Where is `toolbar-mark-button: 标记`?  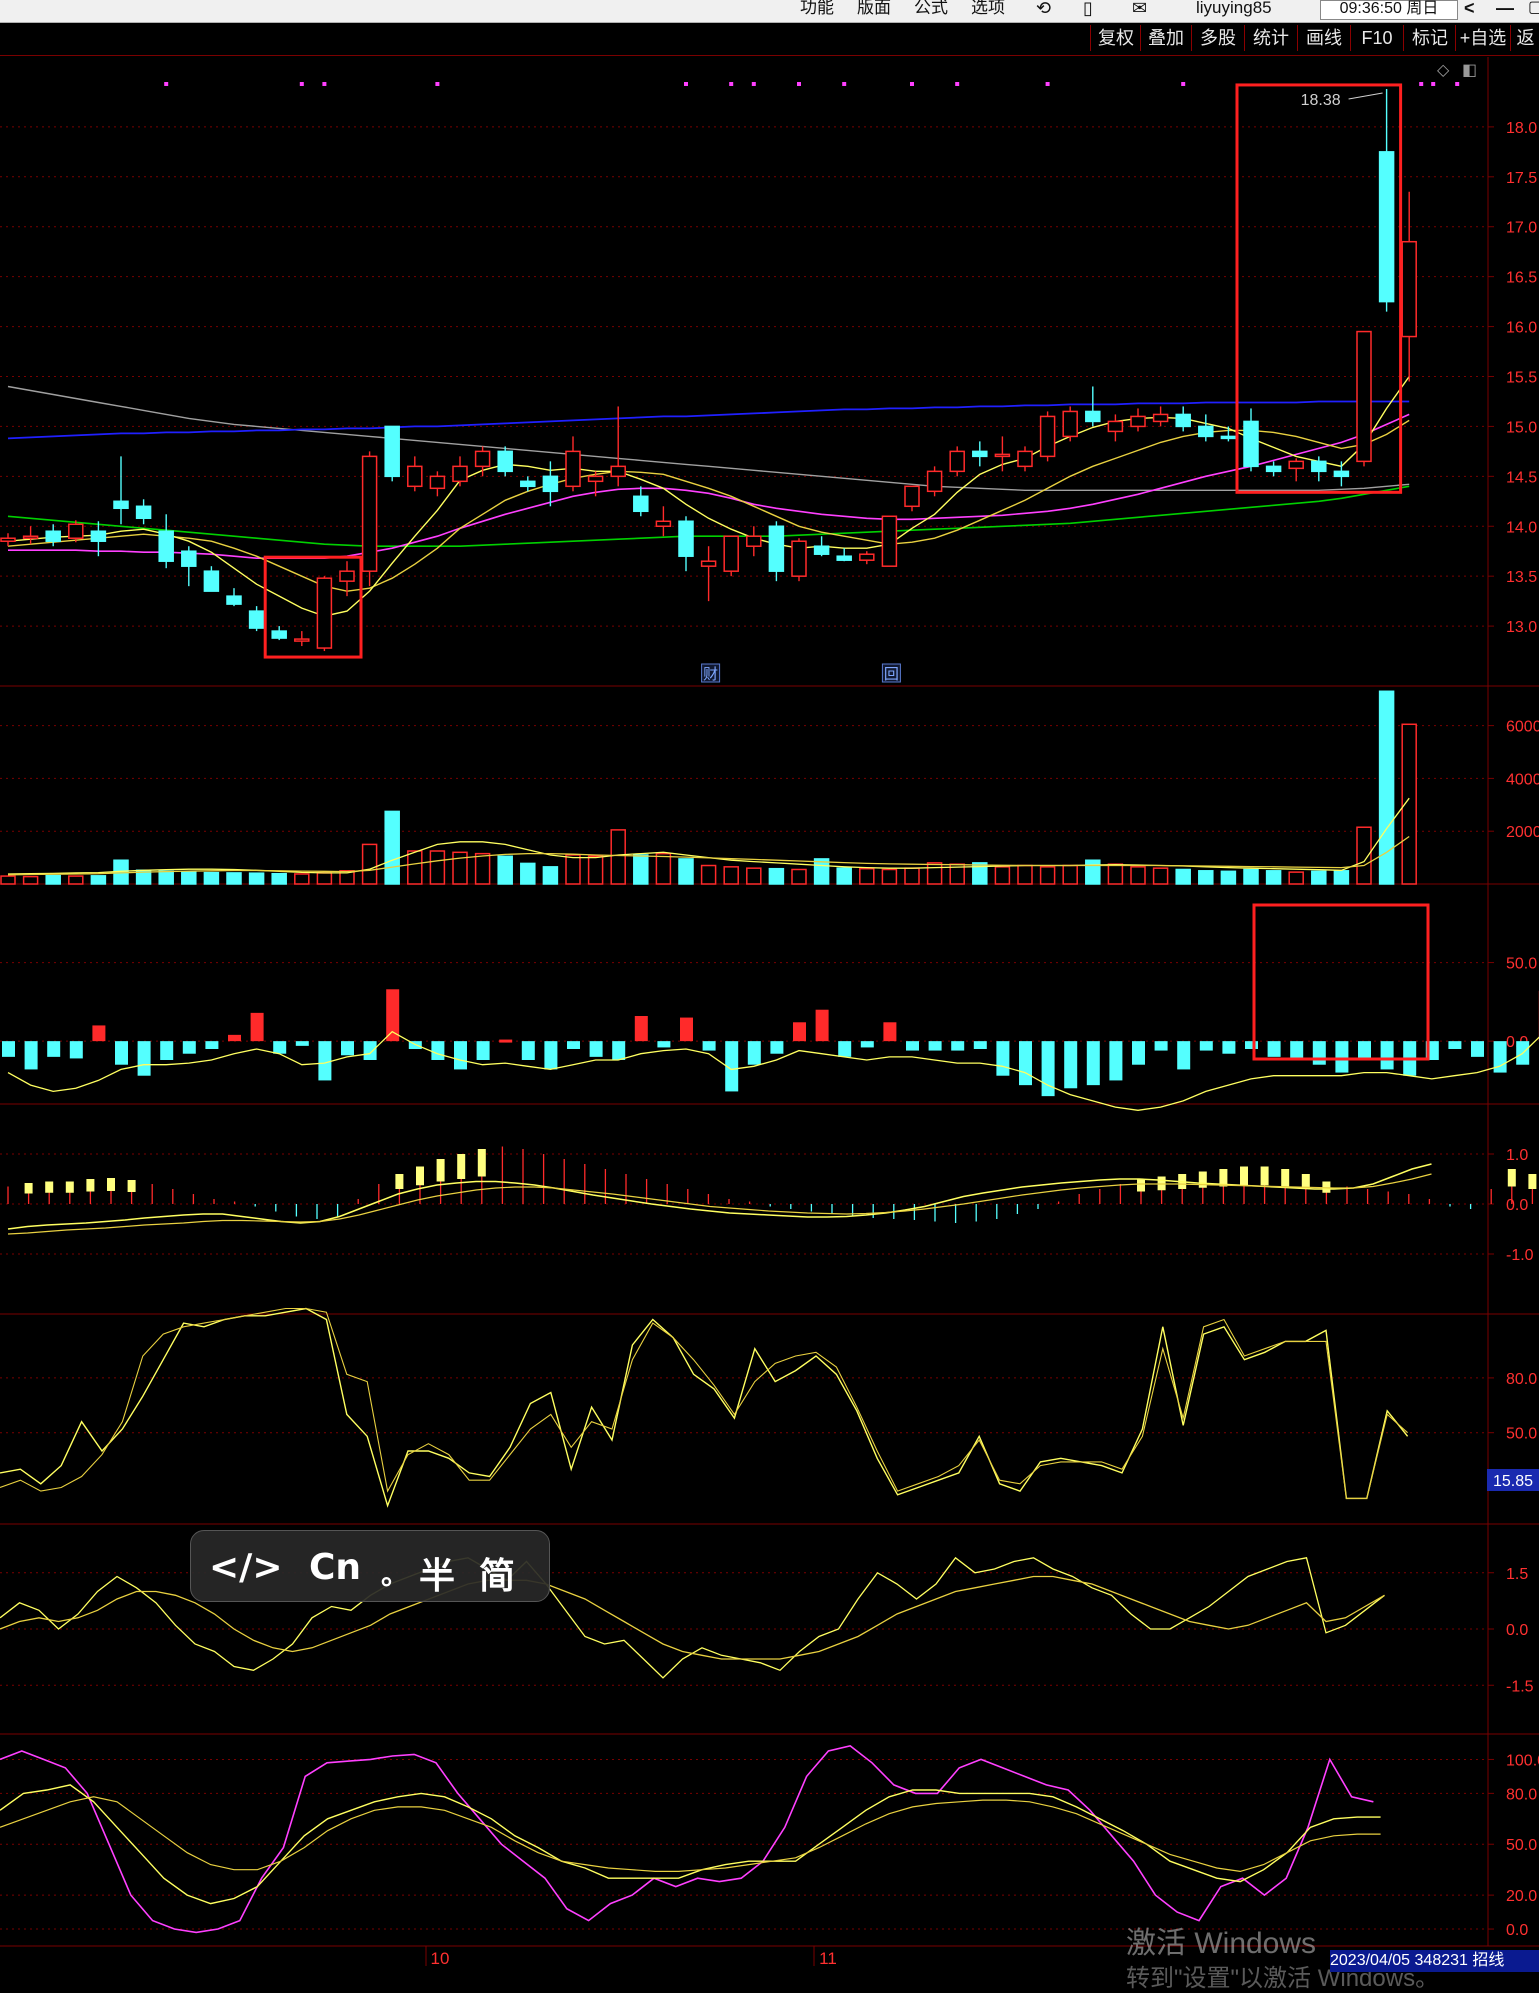 toolbar-mark-button: 标记 is located at coordinates (1429, 38).